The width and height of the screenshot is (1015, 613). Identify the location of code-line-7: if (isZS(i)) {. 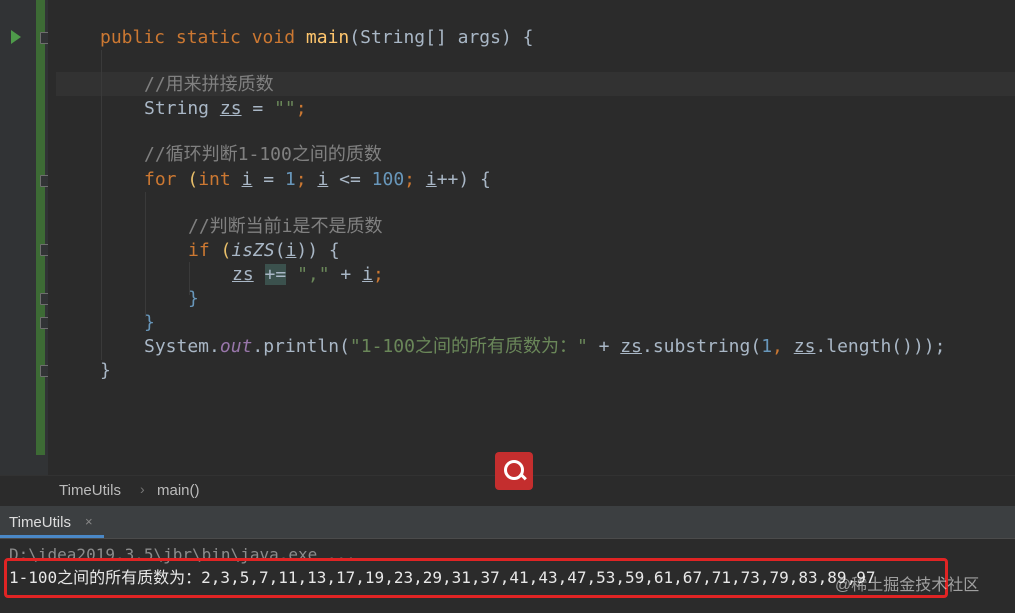
(264, 250).